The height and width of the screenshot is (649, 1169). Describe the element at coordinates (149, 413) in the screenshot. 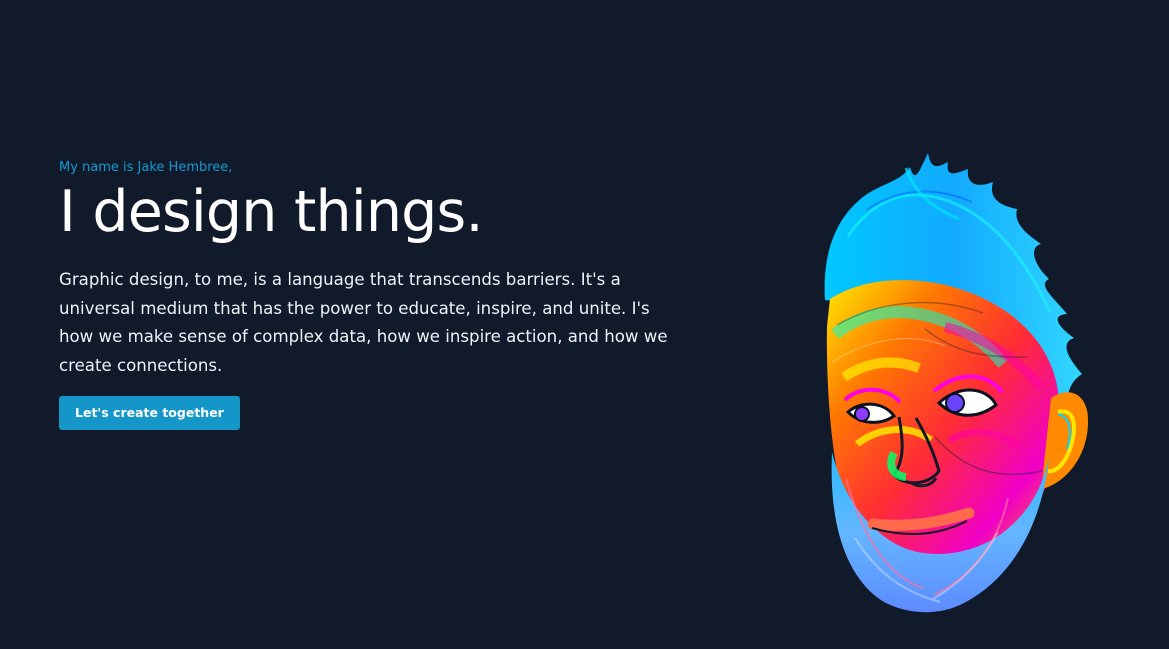

I see `create-together-button: Let's create together` at that location.